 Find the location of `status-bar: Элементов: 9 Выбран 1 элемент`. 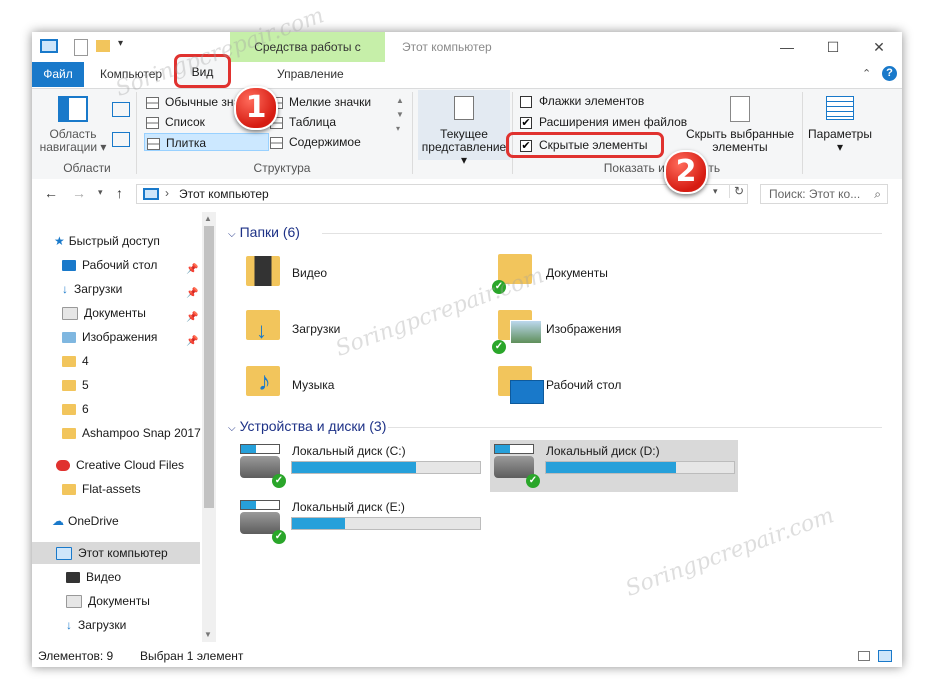

status-bar: Элементов: 9 Выбран 1 элемент is located at coordinates (467, 656).